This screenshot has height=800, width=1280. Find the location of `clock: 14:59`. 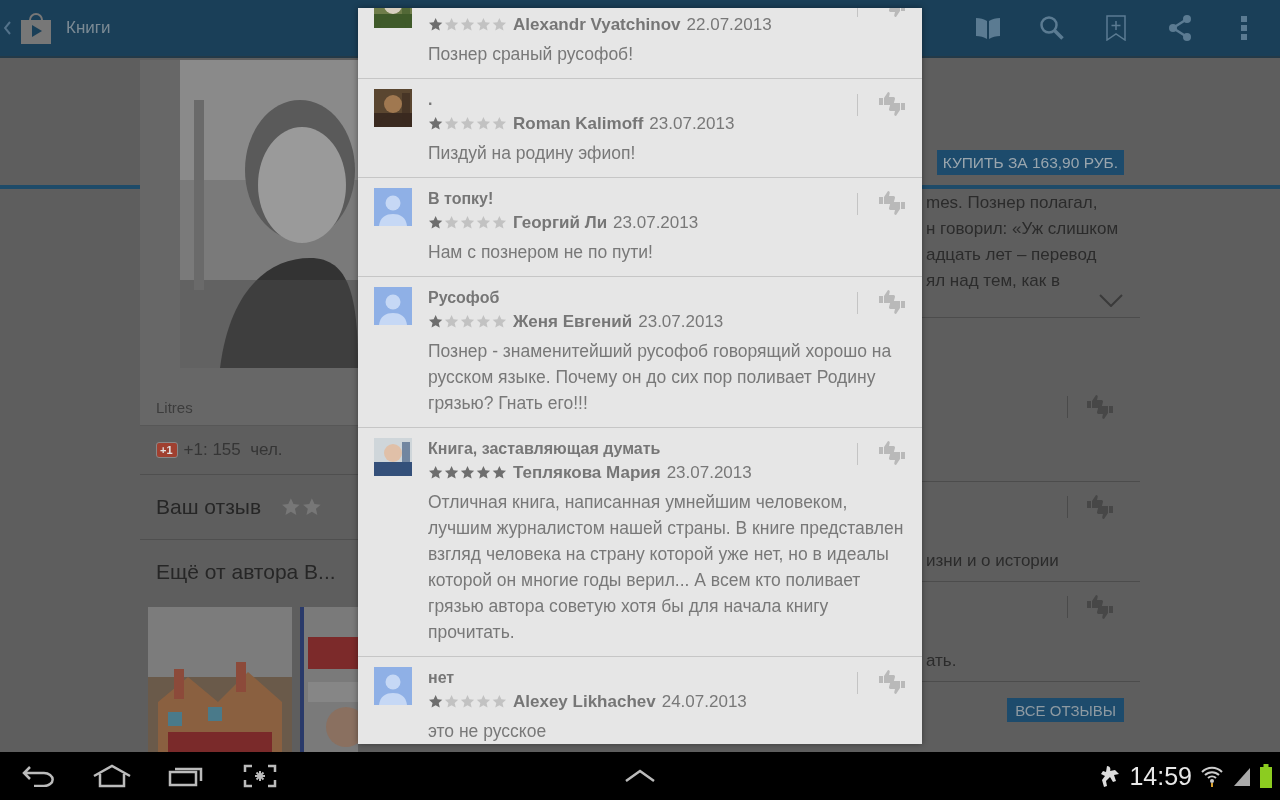

clock: 14:59 is located at coordinates (1160, 776).